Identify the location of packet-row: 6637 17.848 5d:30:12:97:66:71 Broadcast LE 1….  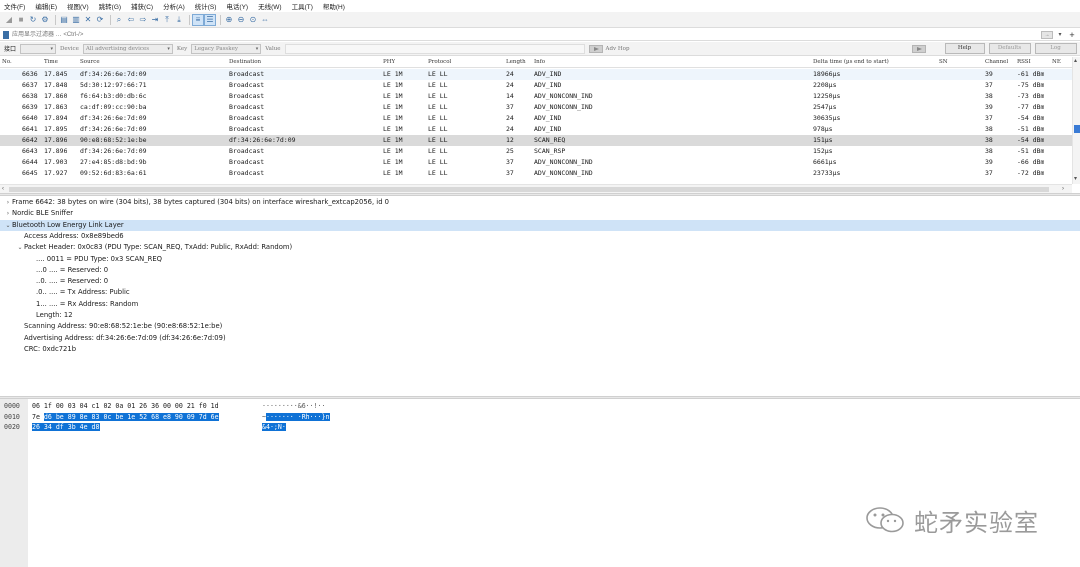
(536, 85).